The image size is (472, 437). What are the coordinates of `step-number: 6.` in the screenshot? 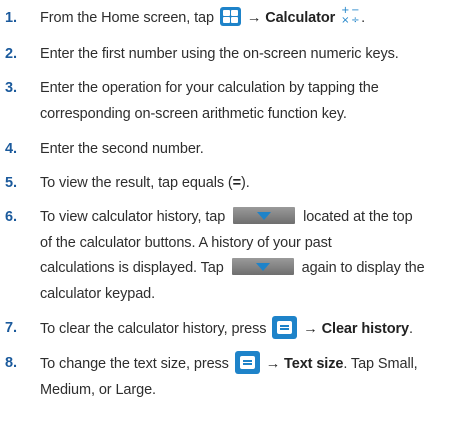 It's located at (11, 217).